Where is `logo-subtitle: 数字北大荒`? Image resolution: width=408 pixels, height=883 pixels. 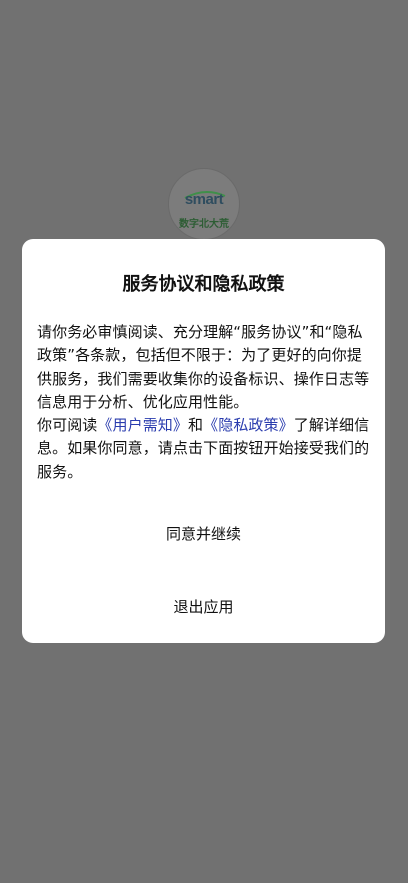
logo-subtitle: 数字北大荒 is located at coordinates (204, 224).